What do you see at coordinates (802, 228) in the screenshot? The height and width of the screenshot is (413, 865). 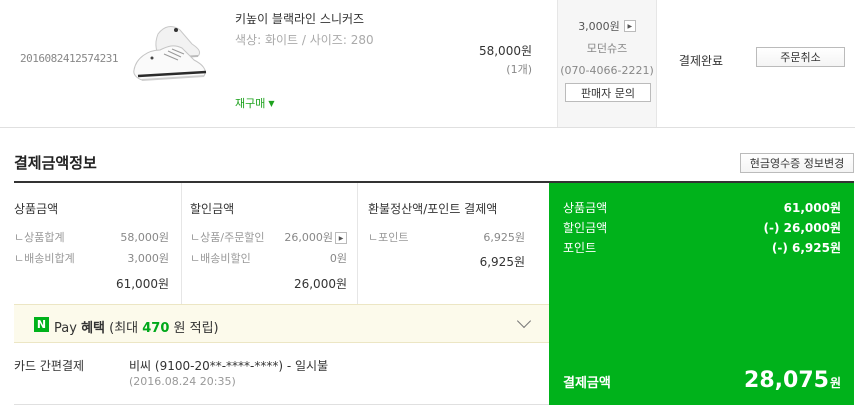 I see `summary-value: (-) 26,000원` at bounding box center [802, 228].